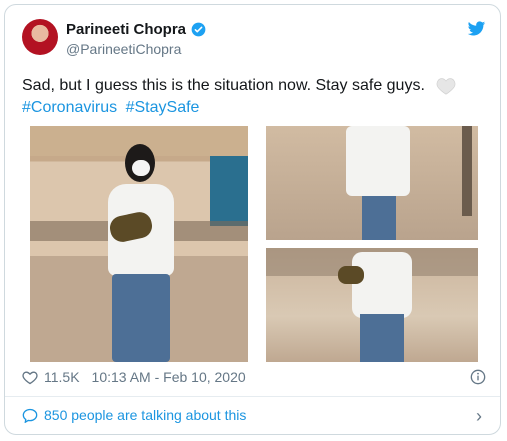  What do you see at coordinates (145, 415) in the screenshot?
I see `talking-count: 850 people are talking about this` at bounding box center [145, 415].